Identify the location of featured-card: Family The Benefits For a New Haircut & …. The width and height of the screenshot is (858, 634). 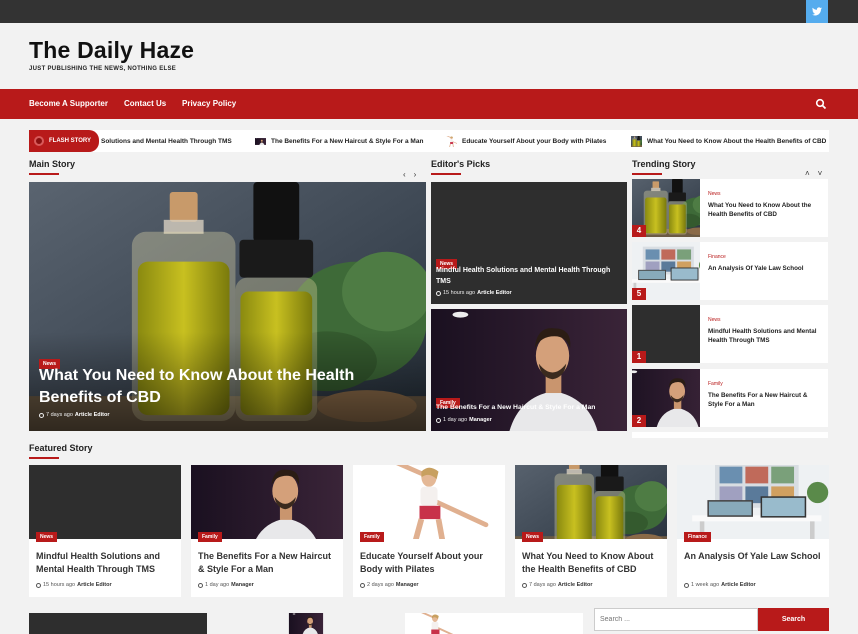
(267, 531).